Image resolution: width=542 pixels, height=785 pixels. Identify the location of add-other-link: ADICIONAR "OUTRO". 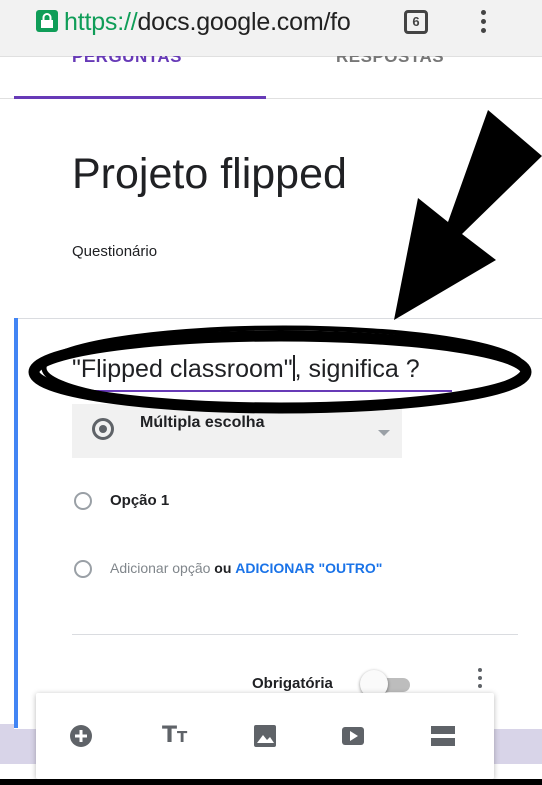
(308, 568).